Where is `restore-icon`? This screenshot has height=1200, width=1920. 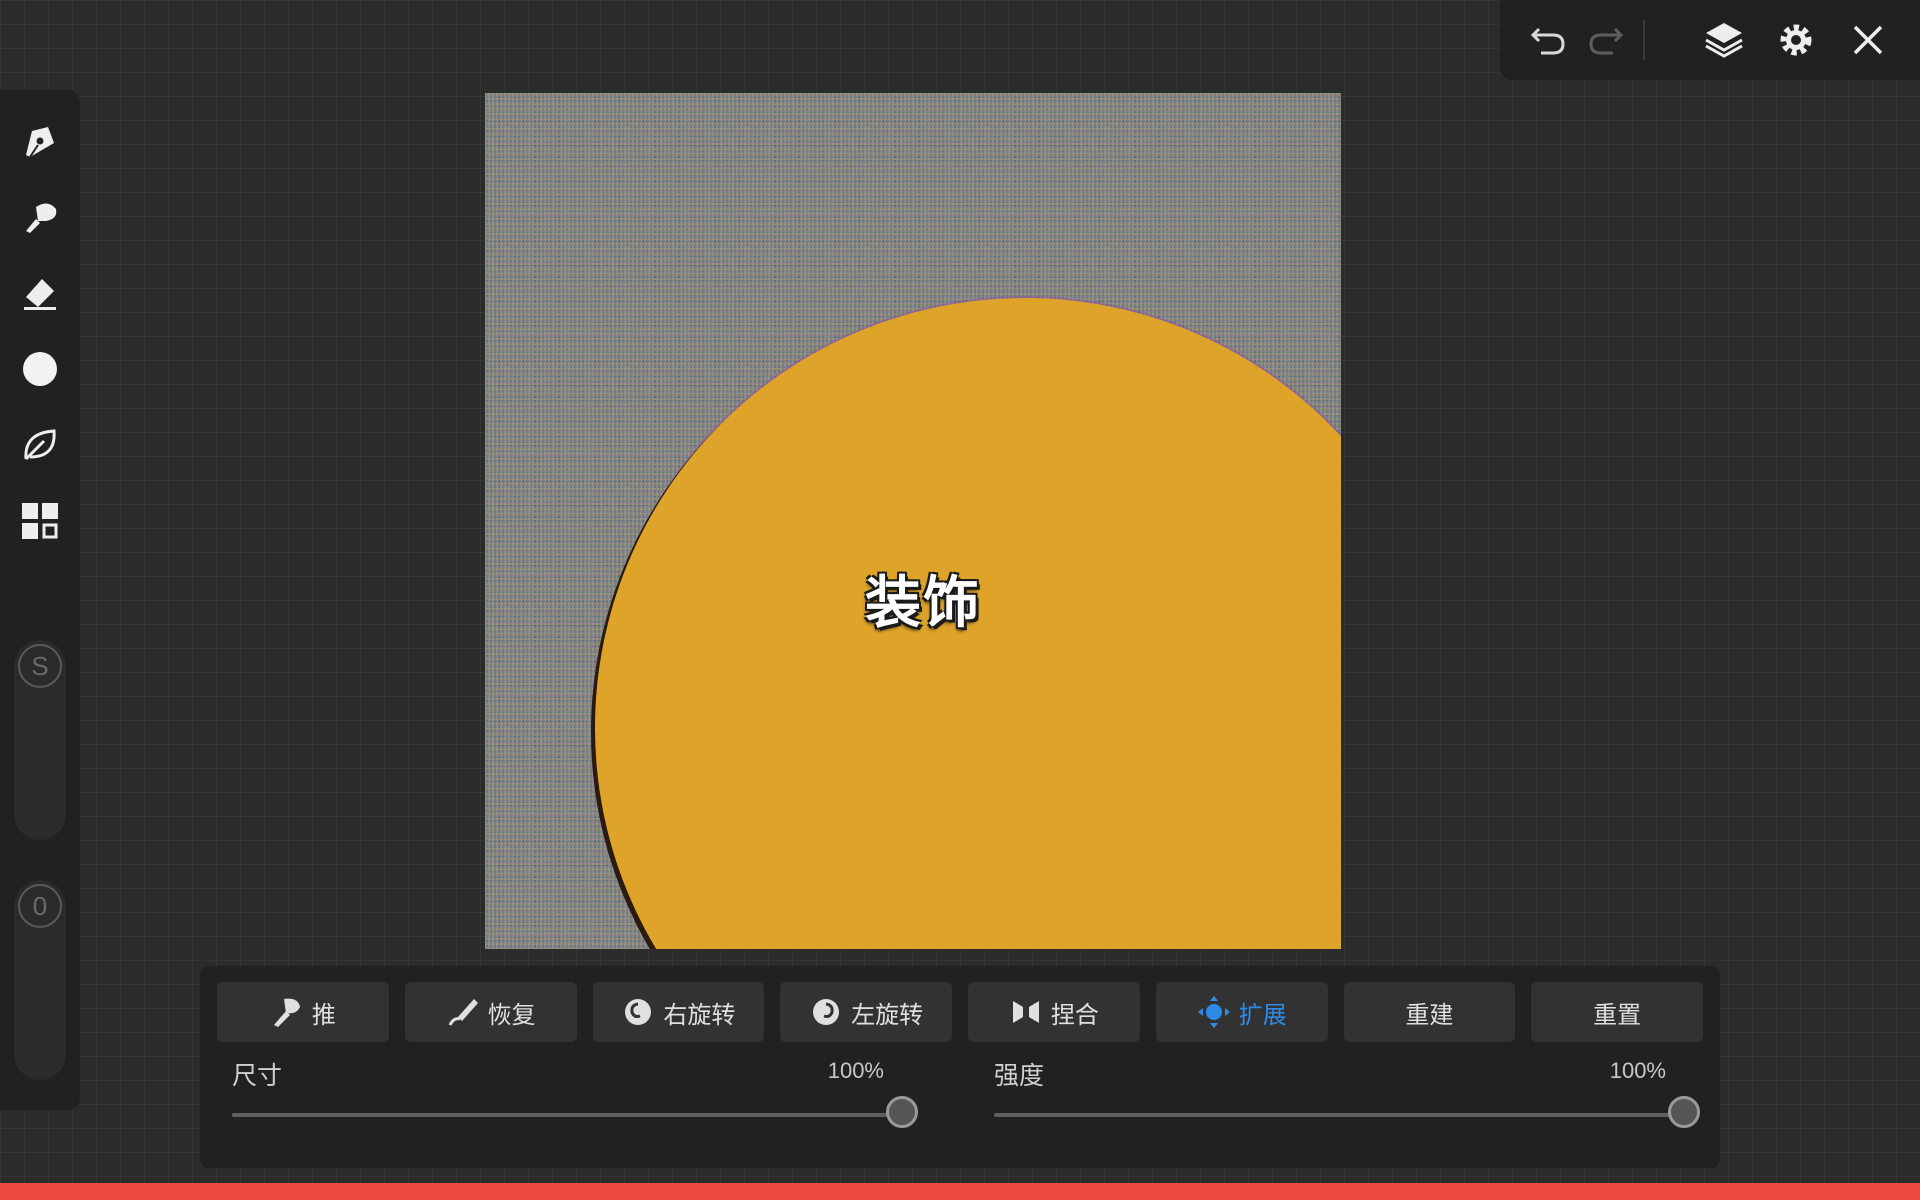 restore-icon is located at coordinates (463, 1012).